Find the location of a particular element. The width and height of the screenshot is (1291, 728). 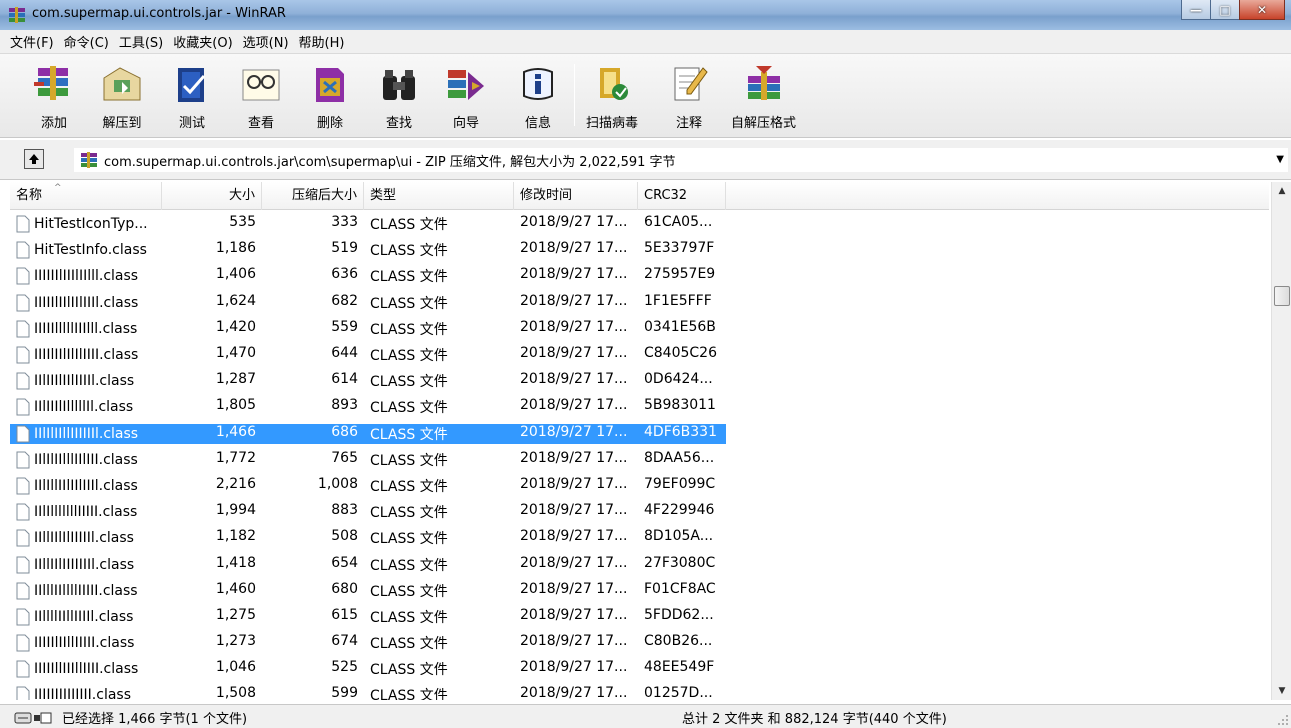

file-name-cell: IIIIIlIIllIIIII.class is located at coordinates (86, 643).